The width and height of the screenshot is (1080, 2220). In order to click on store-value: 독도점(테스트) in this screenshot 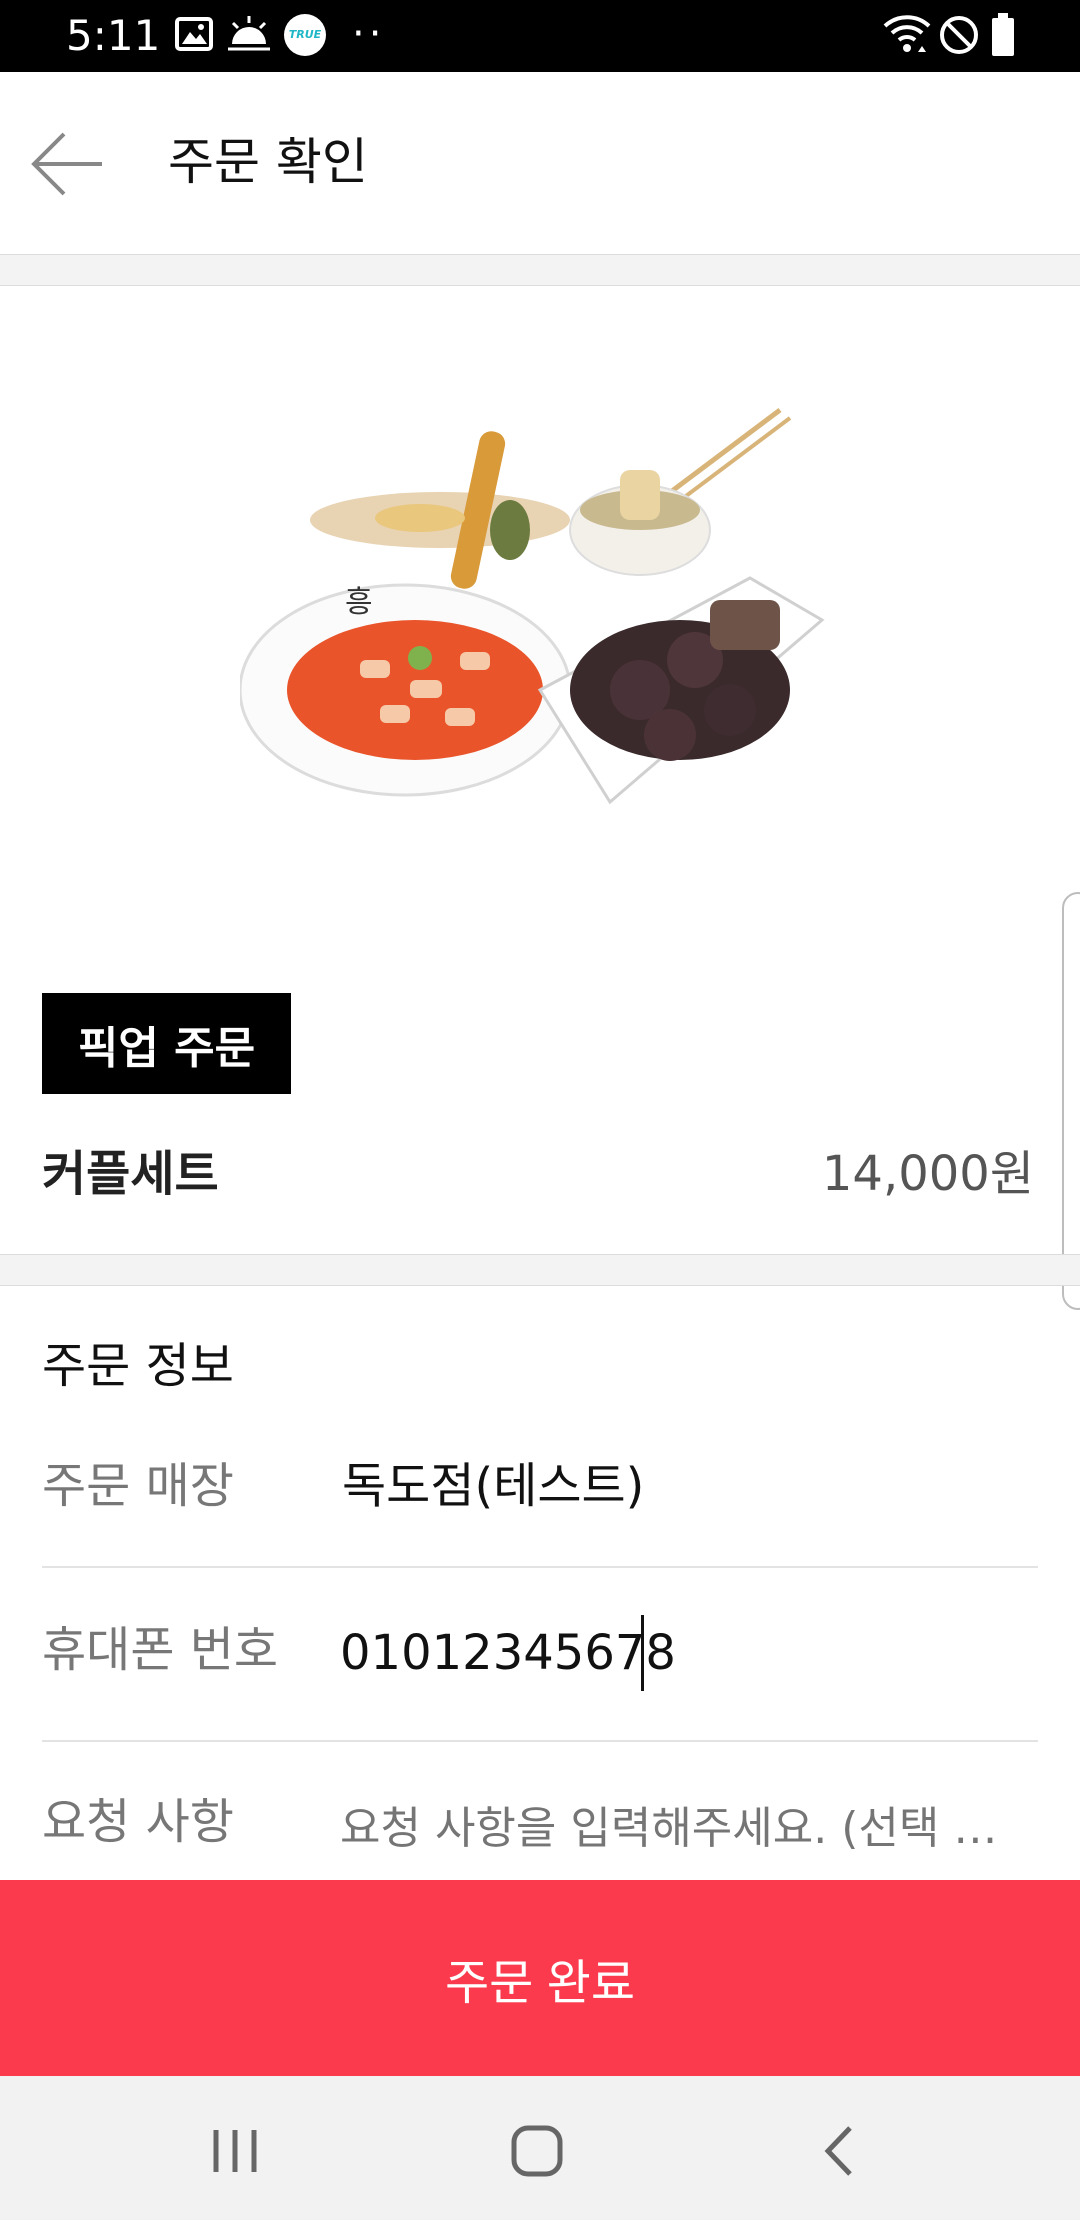, I will do `click(493, 1486)`.